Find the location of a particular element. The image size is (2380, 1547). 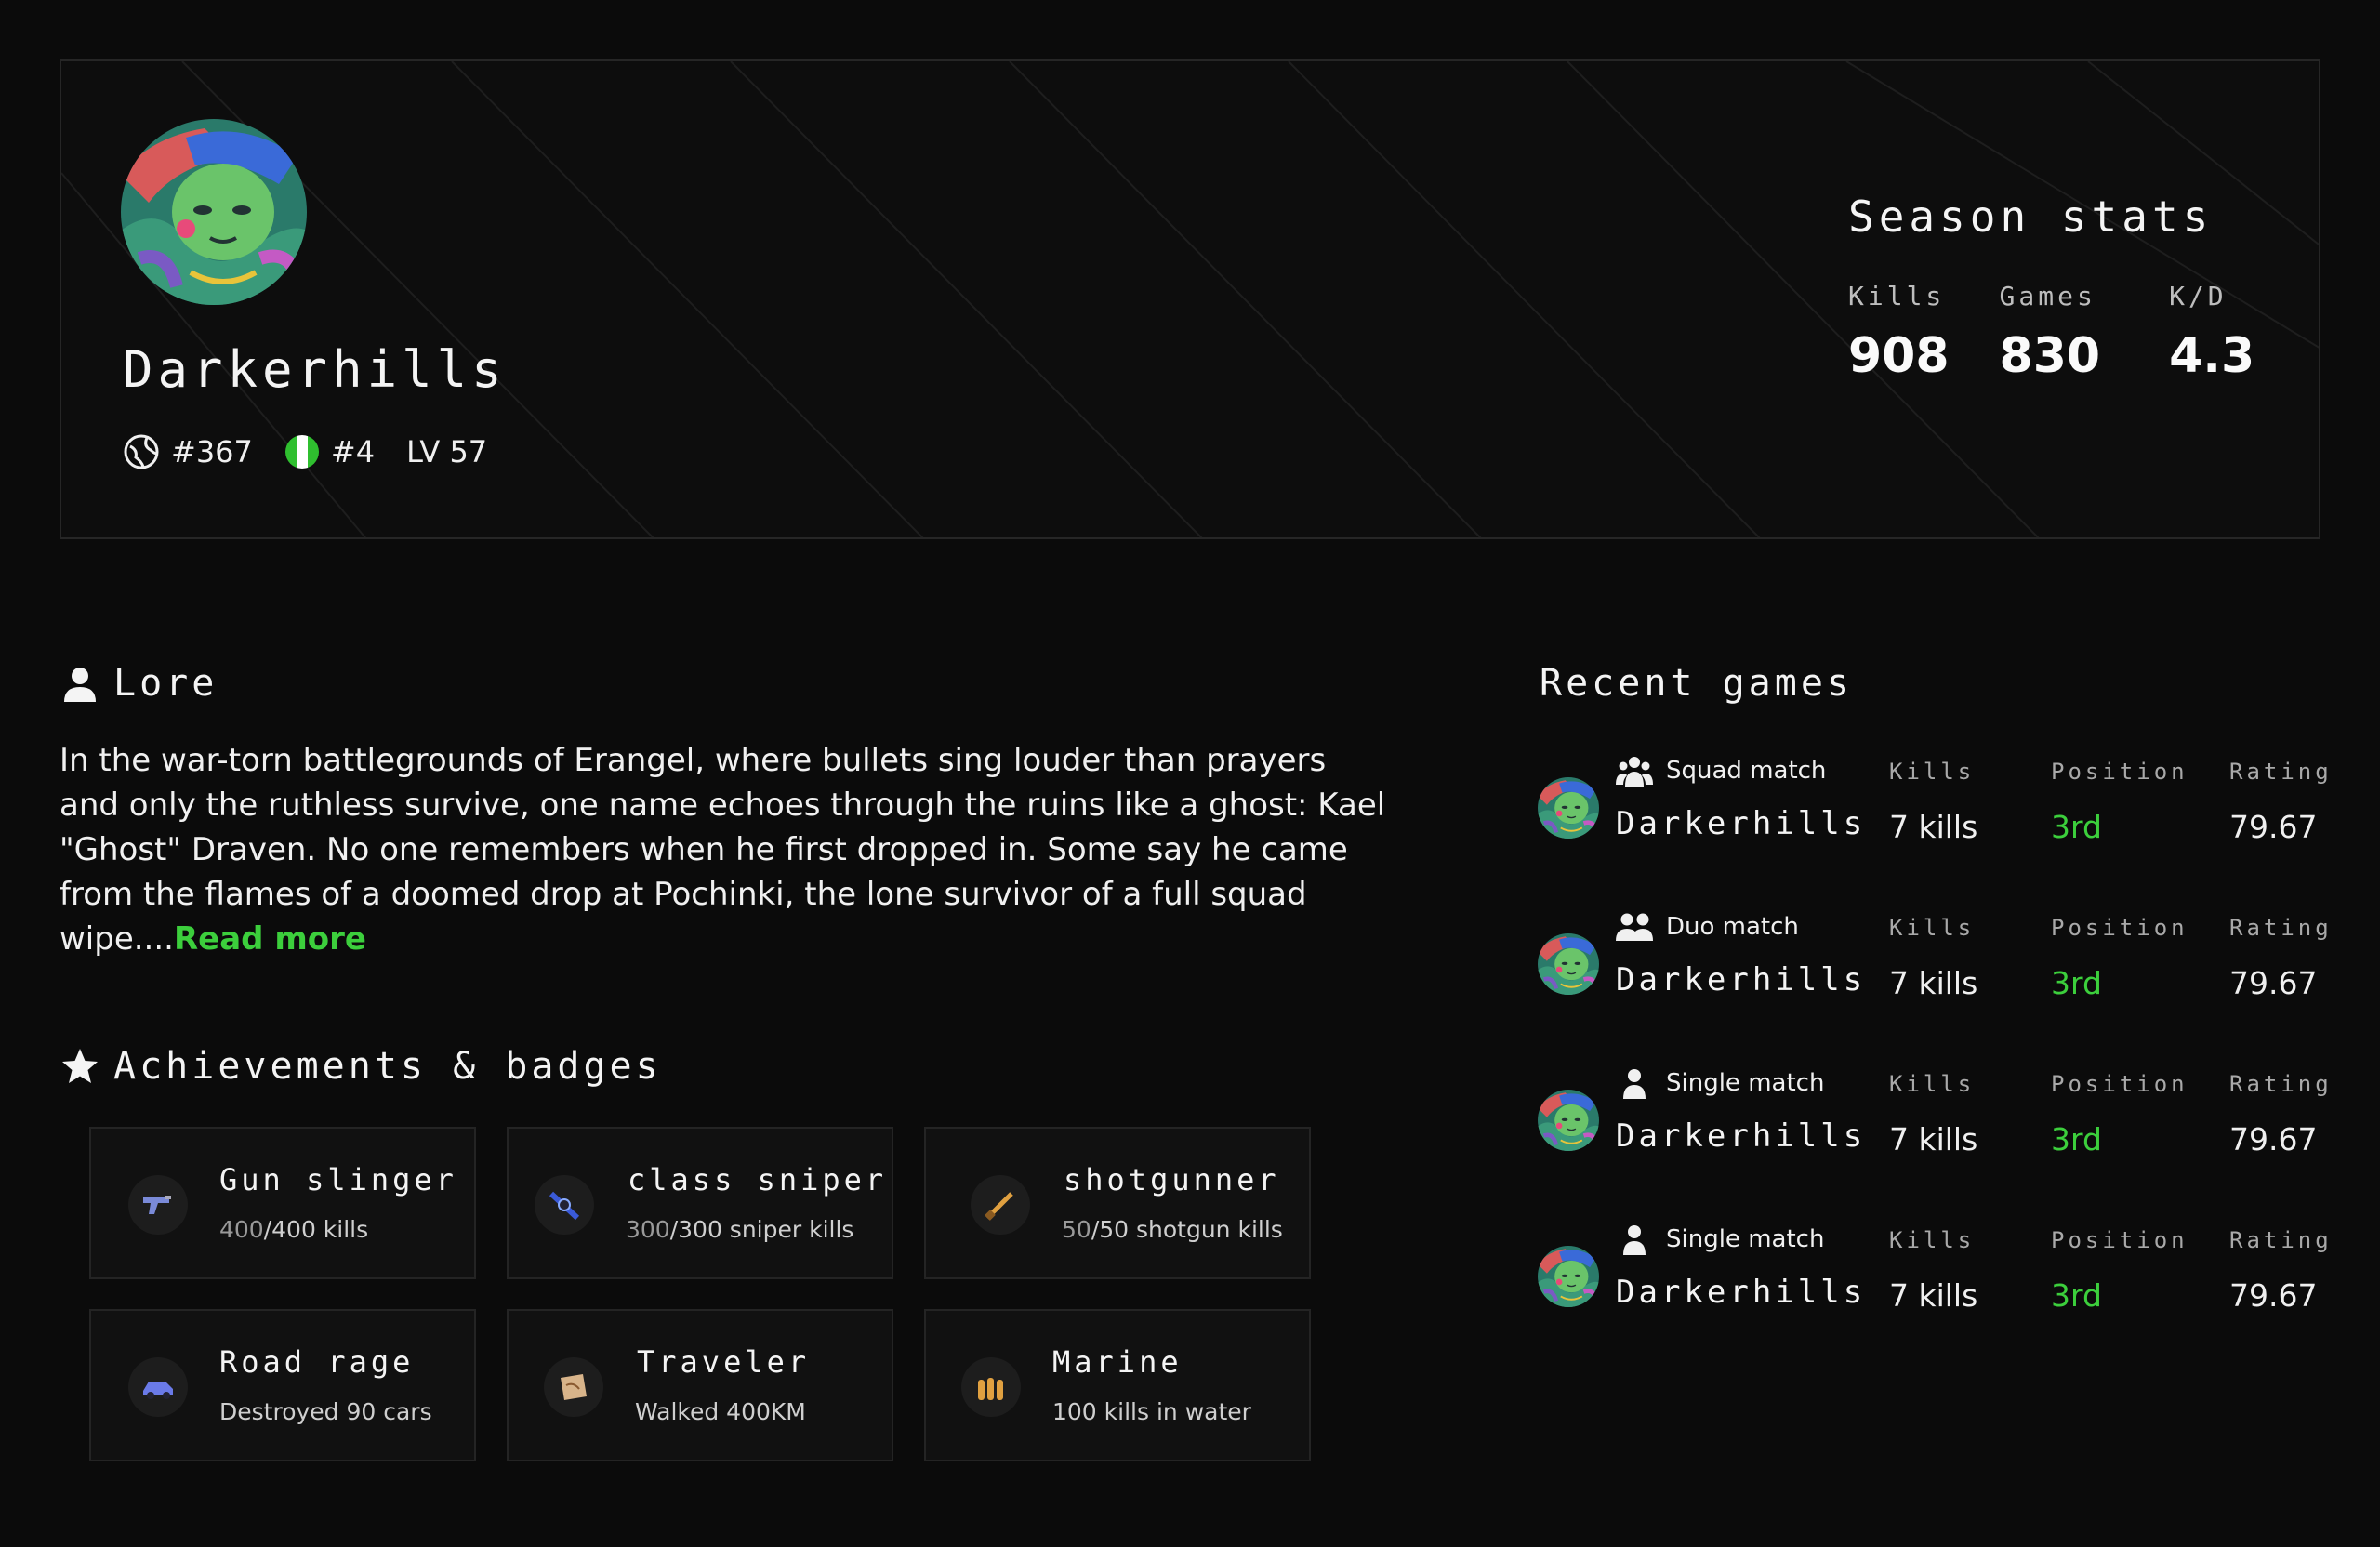

badge-shotgunner: shotgunner 50/50 shotgun kills is located at coordinates (1117, 1203).